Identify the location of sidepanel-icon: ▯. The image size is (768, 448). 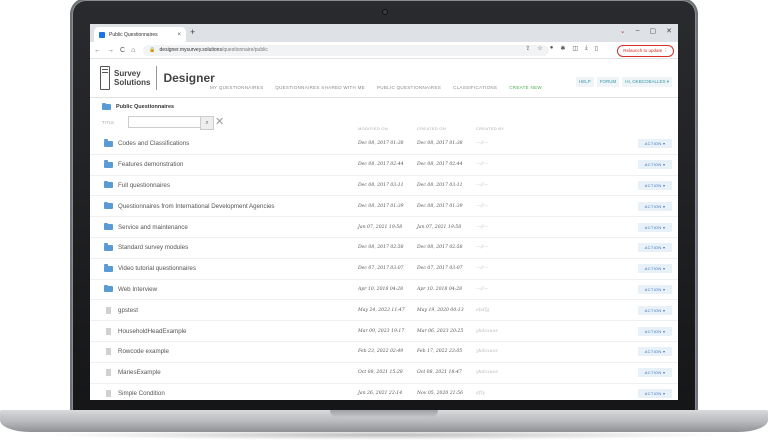
(596, 48).